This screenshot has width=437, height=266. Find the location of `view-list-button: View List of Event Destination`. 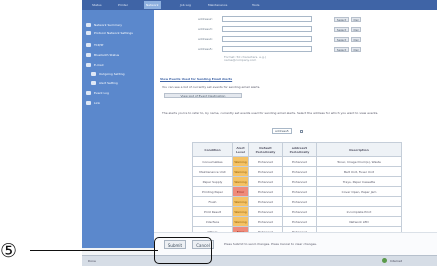

view-list-button: View List of Event Destination is located at coordinates (203, 95).